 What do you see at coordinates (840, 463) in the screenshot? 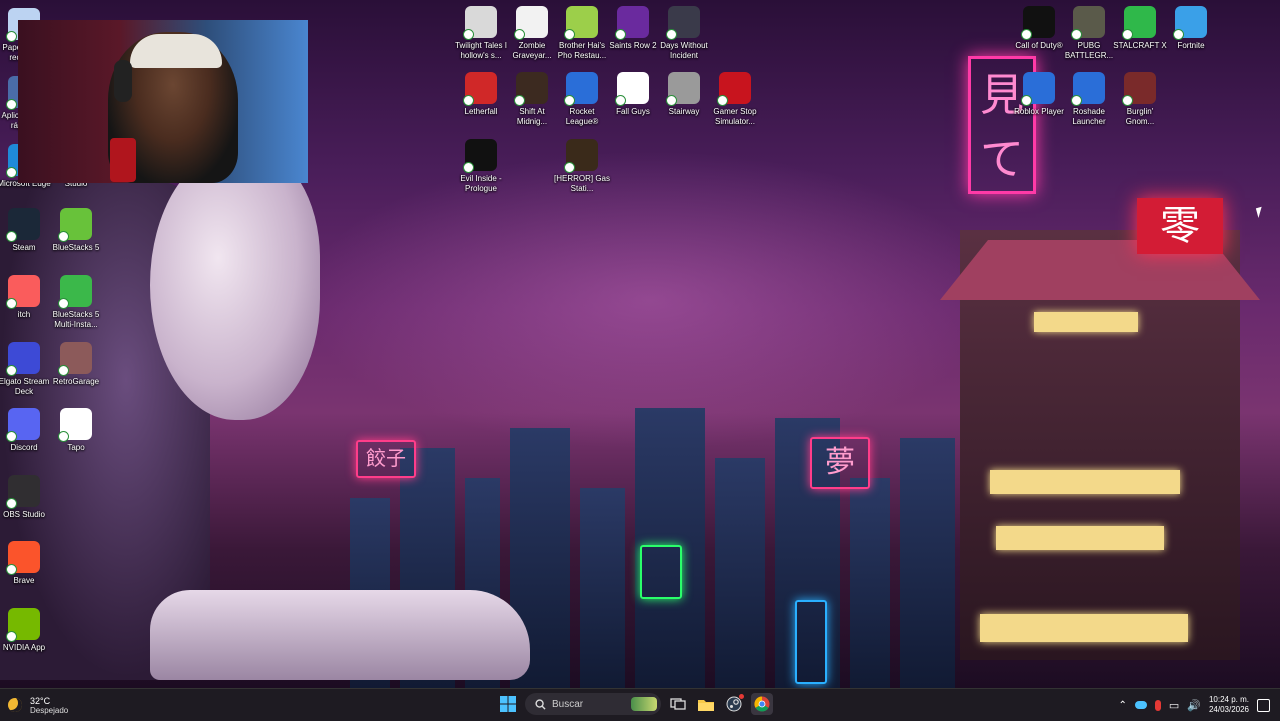
I see `neon-sign-dream: 夢` at bounding box center [840, 463].